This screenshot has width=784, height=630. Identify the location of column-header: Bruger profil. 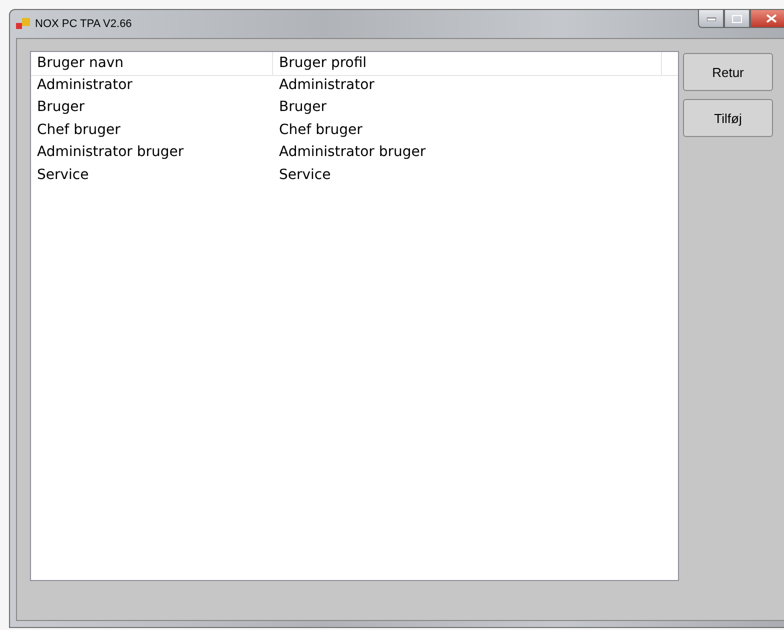
(467, 63).